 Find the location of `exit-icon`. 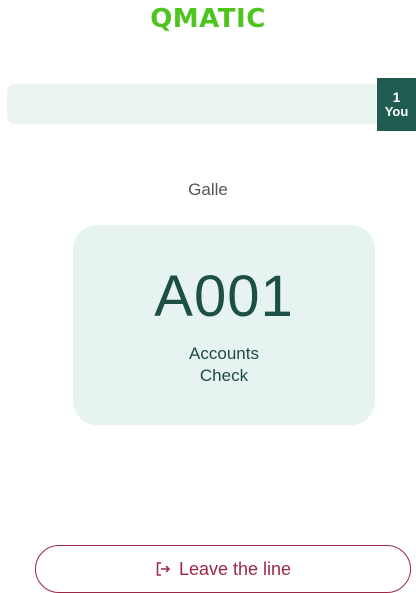

exit-icon is located at coordinates (163, 569).